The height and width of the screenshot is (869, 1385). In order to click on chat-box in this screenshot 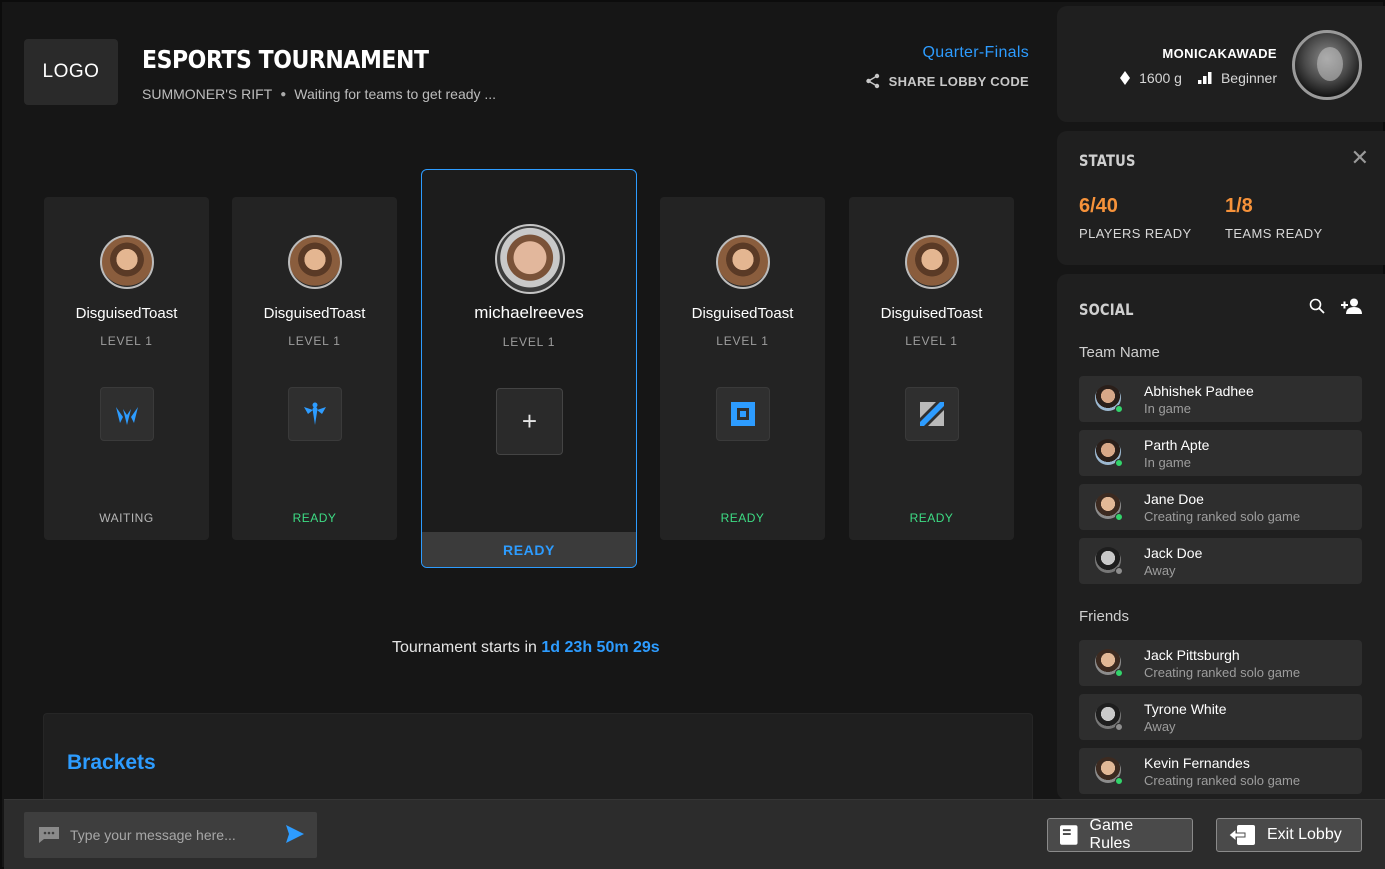, I will do `click(170, 835)`.